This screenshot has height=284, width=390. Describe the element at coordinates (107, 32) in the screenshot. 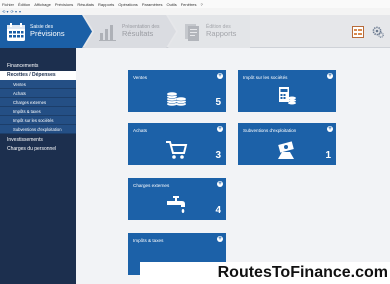

I see `bar-chart-icon` at that location.